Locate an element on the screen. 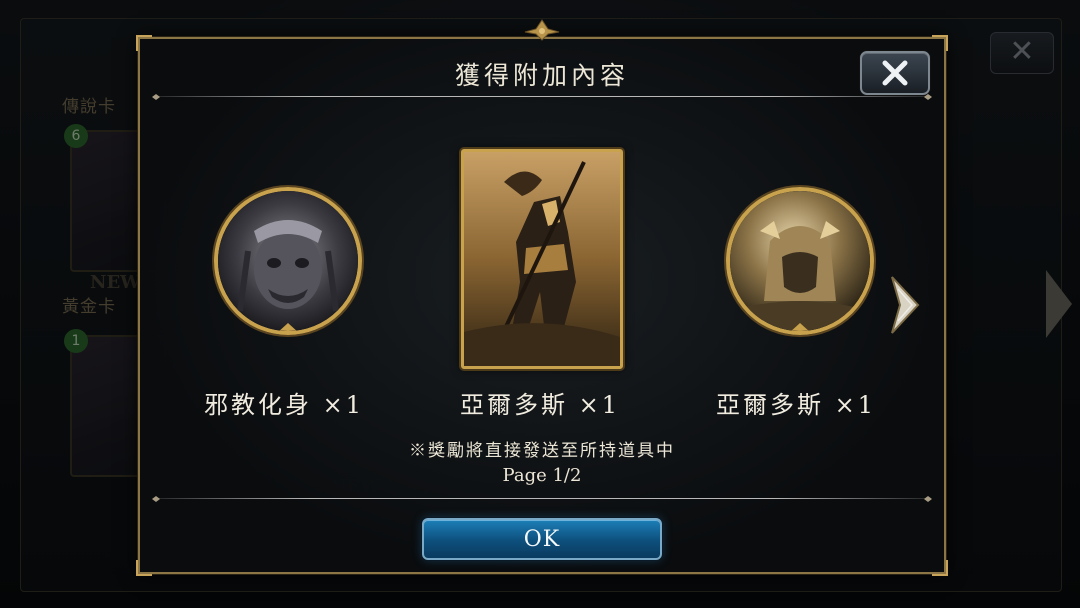 The width and height of the screenshot is (1080, 608). creature-portrait-icon is located at coordinates (288, 261).